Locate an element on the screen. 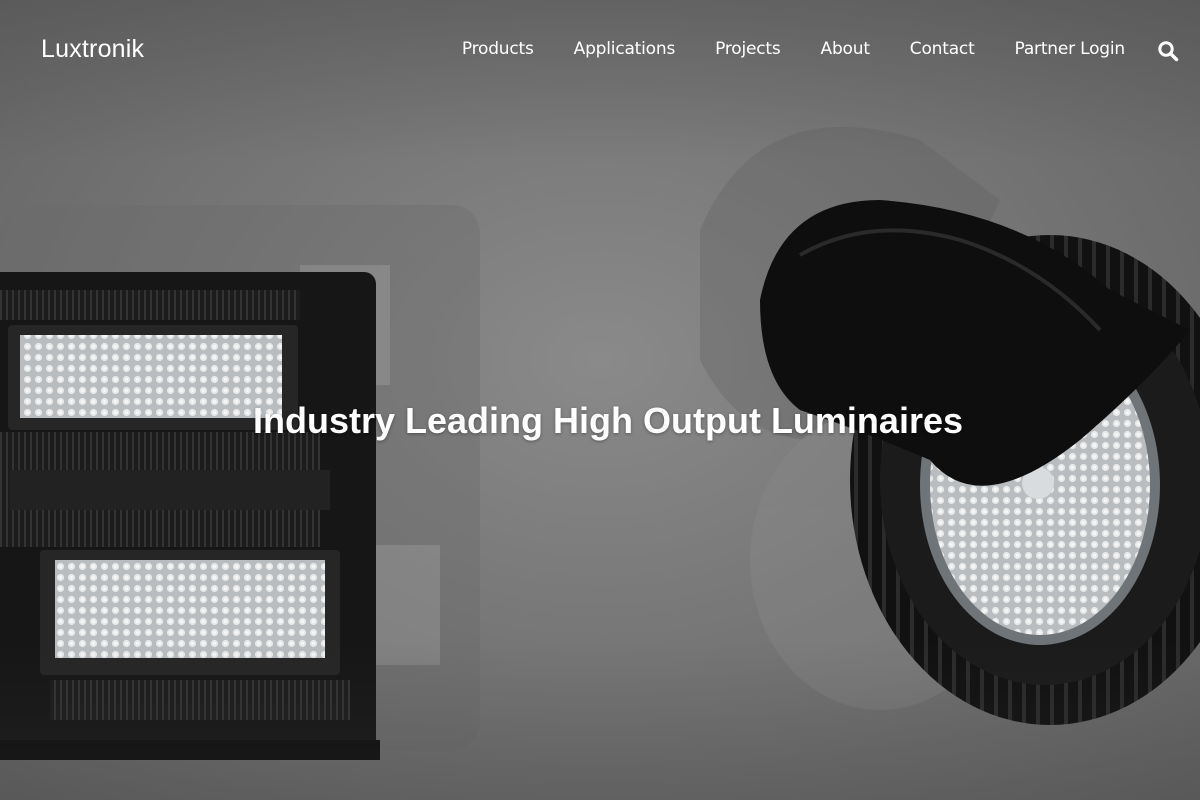  nav-item-projects: Projects is located at coordinates (748, 49).